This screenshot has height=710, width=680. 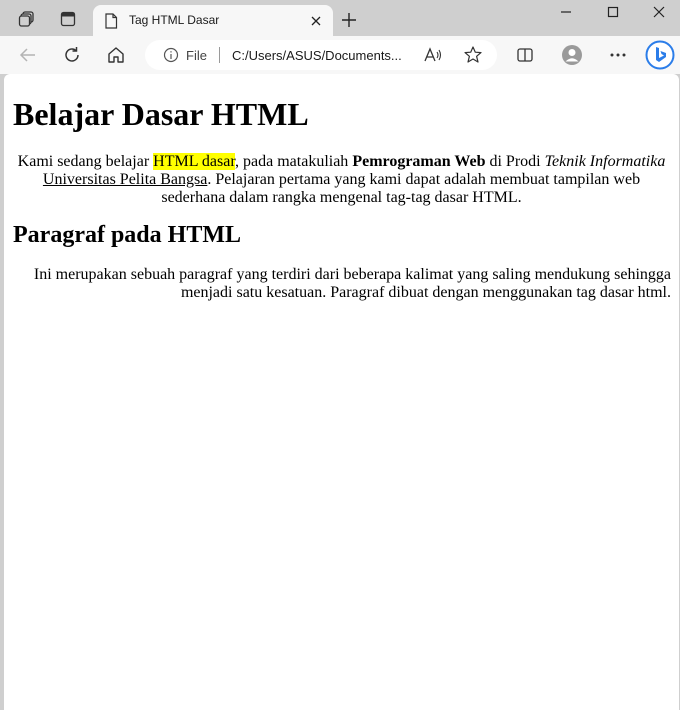 I want to click on bold-text: Pemrograman Web, so click(x=419, y=161).